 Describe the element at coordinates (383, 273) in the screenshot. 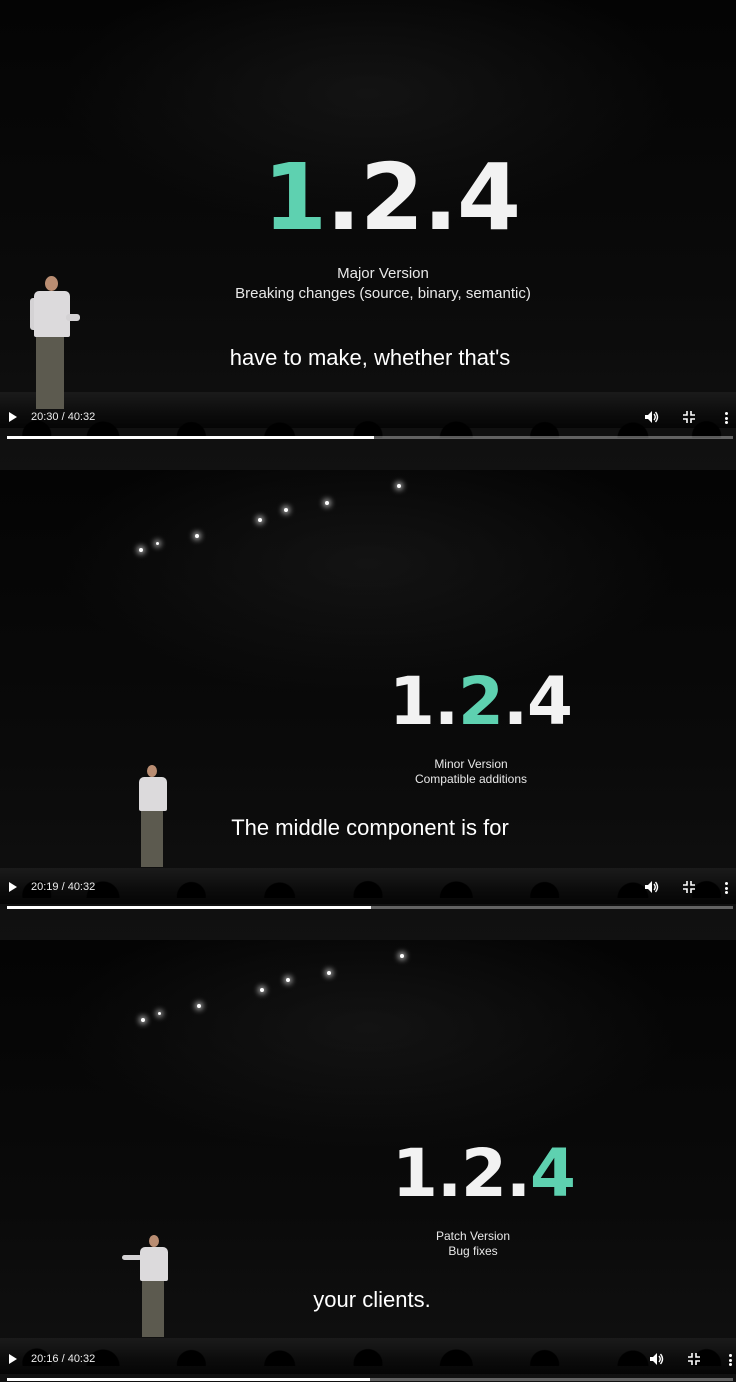

I see `slide-caption-title: Major Version` at that location.